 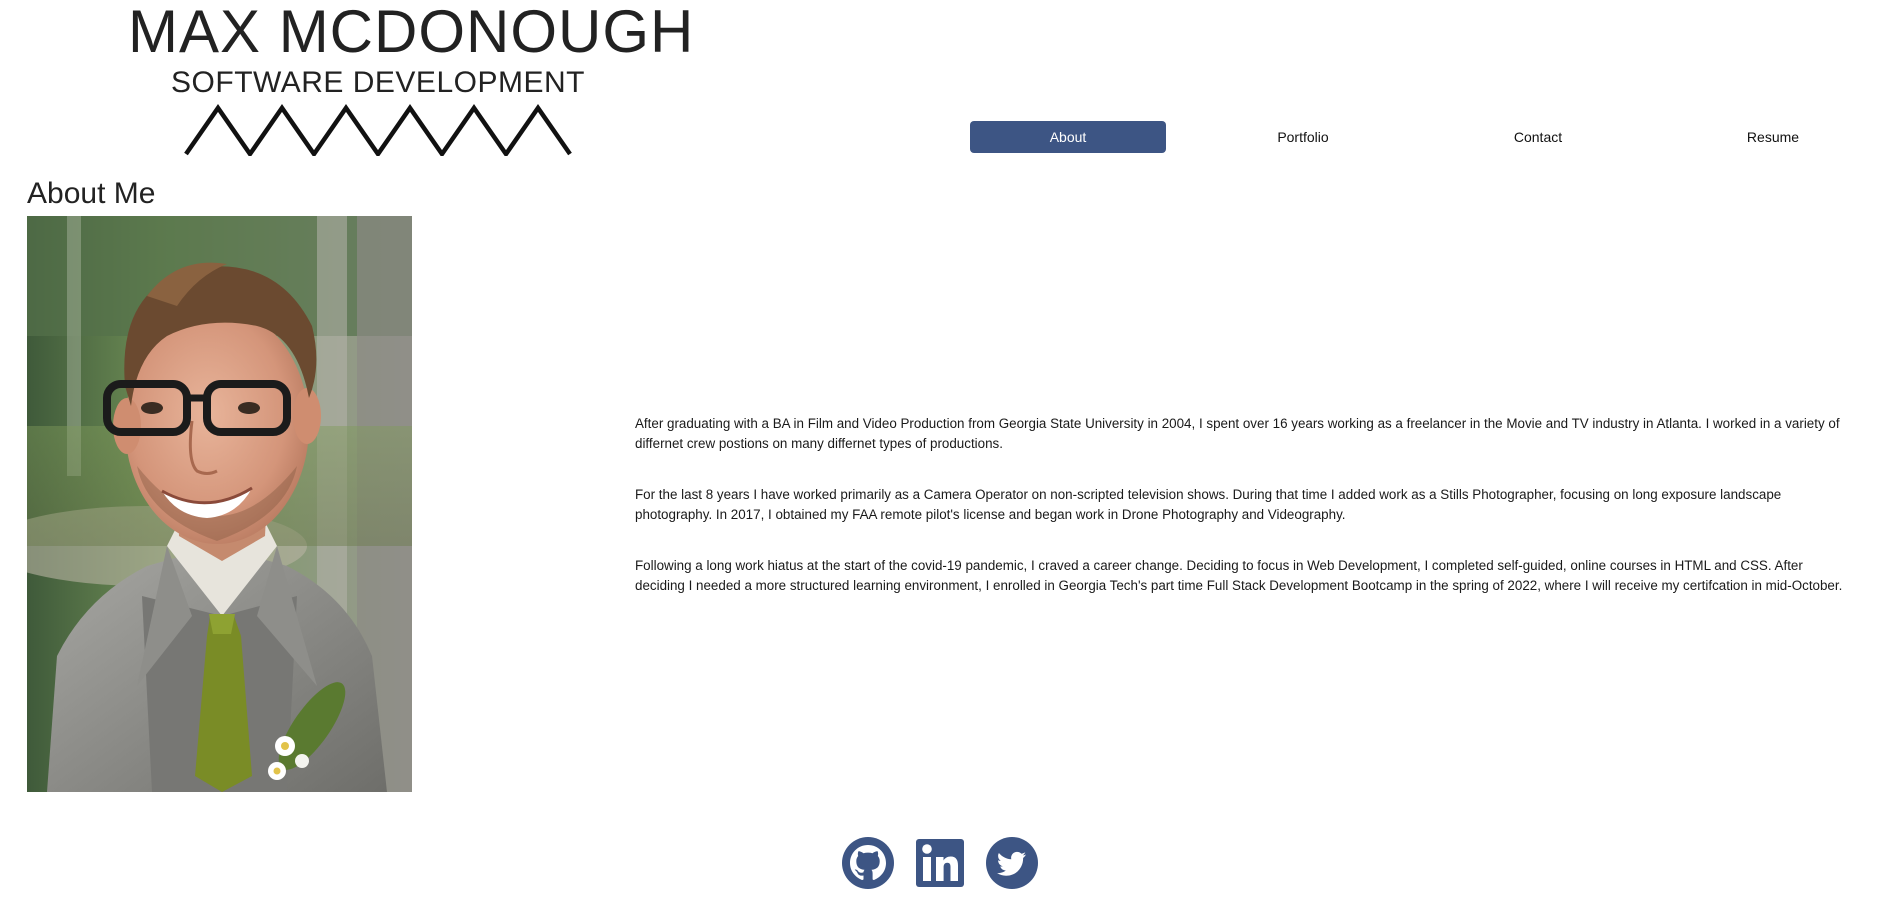 I want to click on social-links, so click(x=940, y=864).